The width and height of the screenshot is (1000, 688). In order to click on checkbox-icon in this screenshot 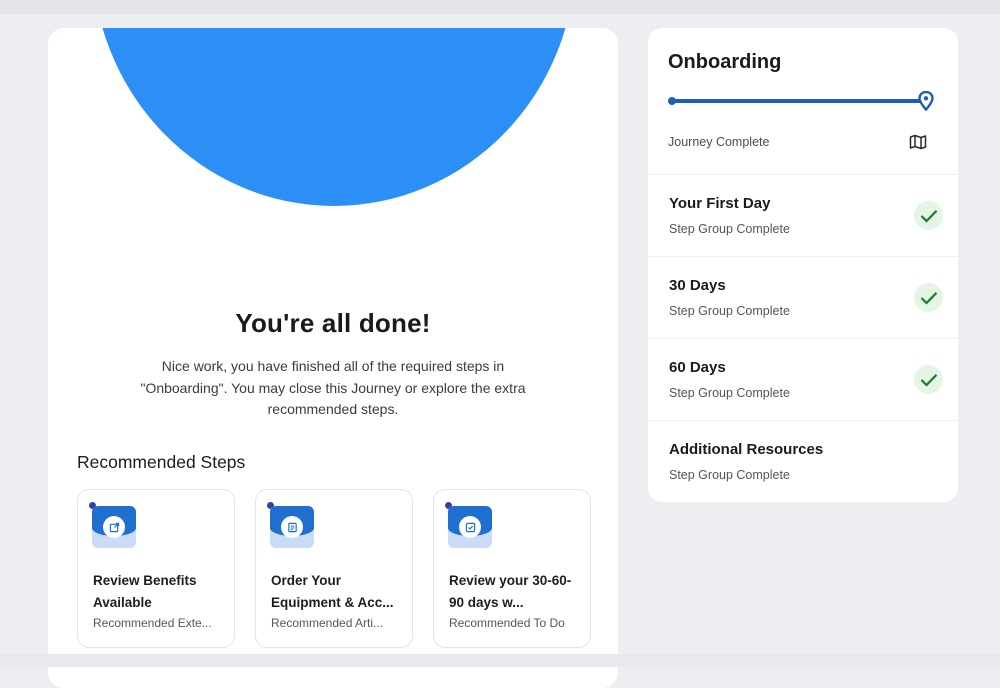, I will do `click(470, 527)`.